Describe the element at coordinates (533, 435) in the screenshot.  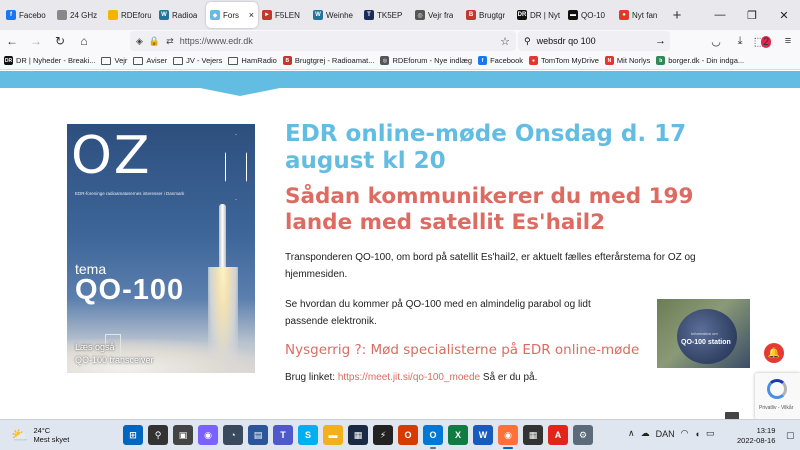
I see `app-icon: ▦` at that location.